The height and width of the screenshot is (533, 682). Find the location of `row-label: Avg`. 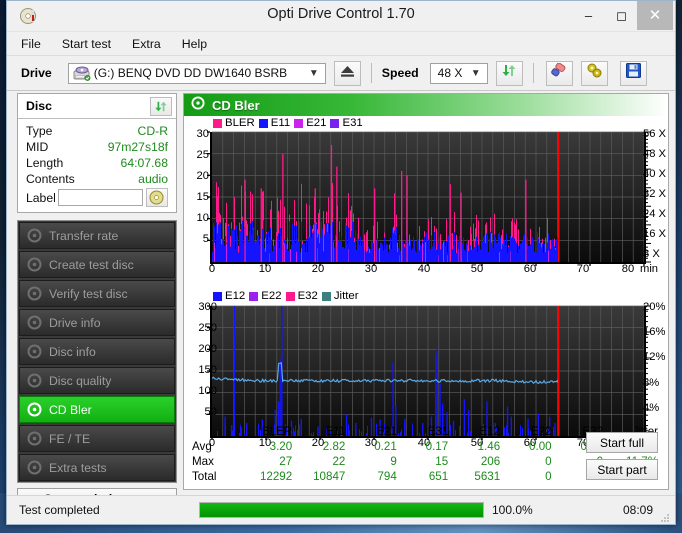

row-label: Avg is located at coordinates (202, 446).